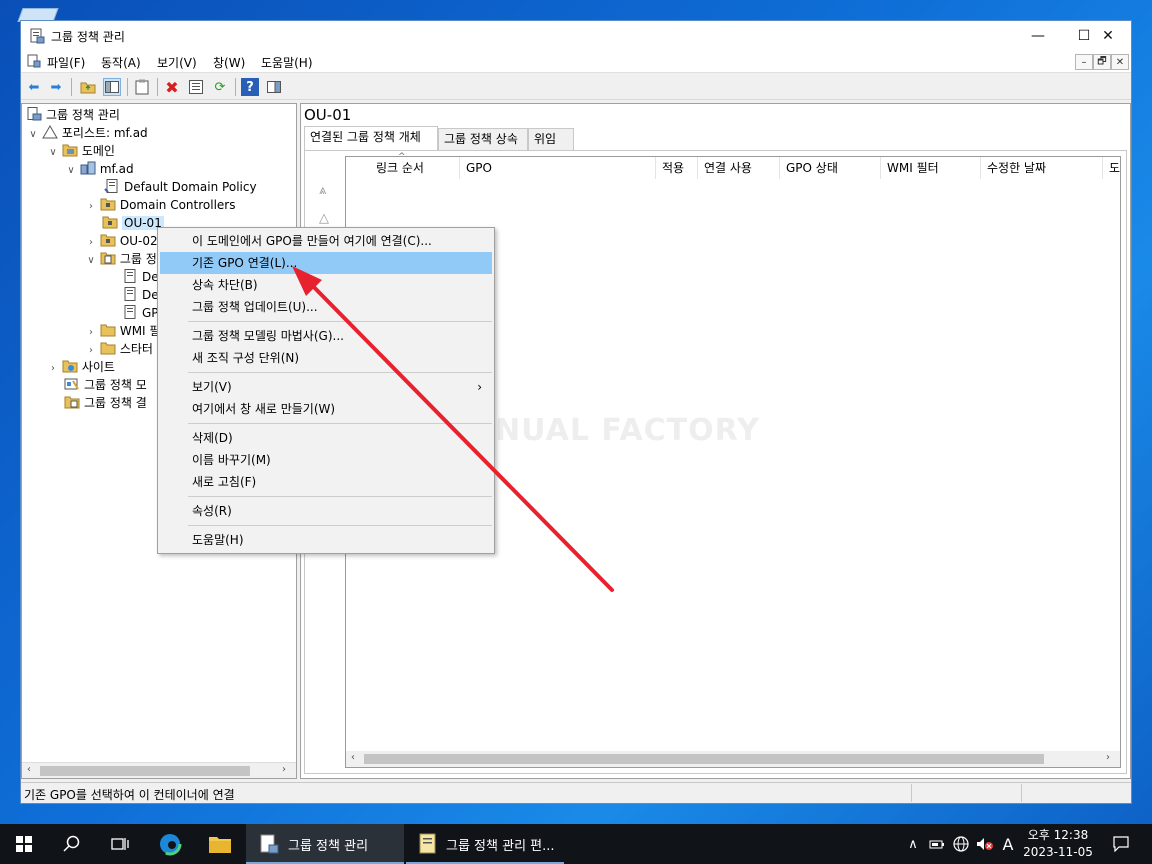  I want to click on menu-item-refresh: 새로 고침(F), so click(326, 482).